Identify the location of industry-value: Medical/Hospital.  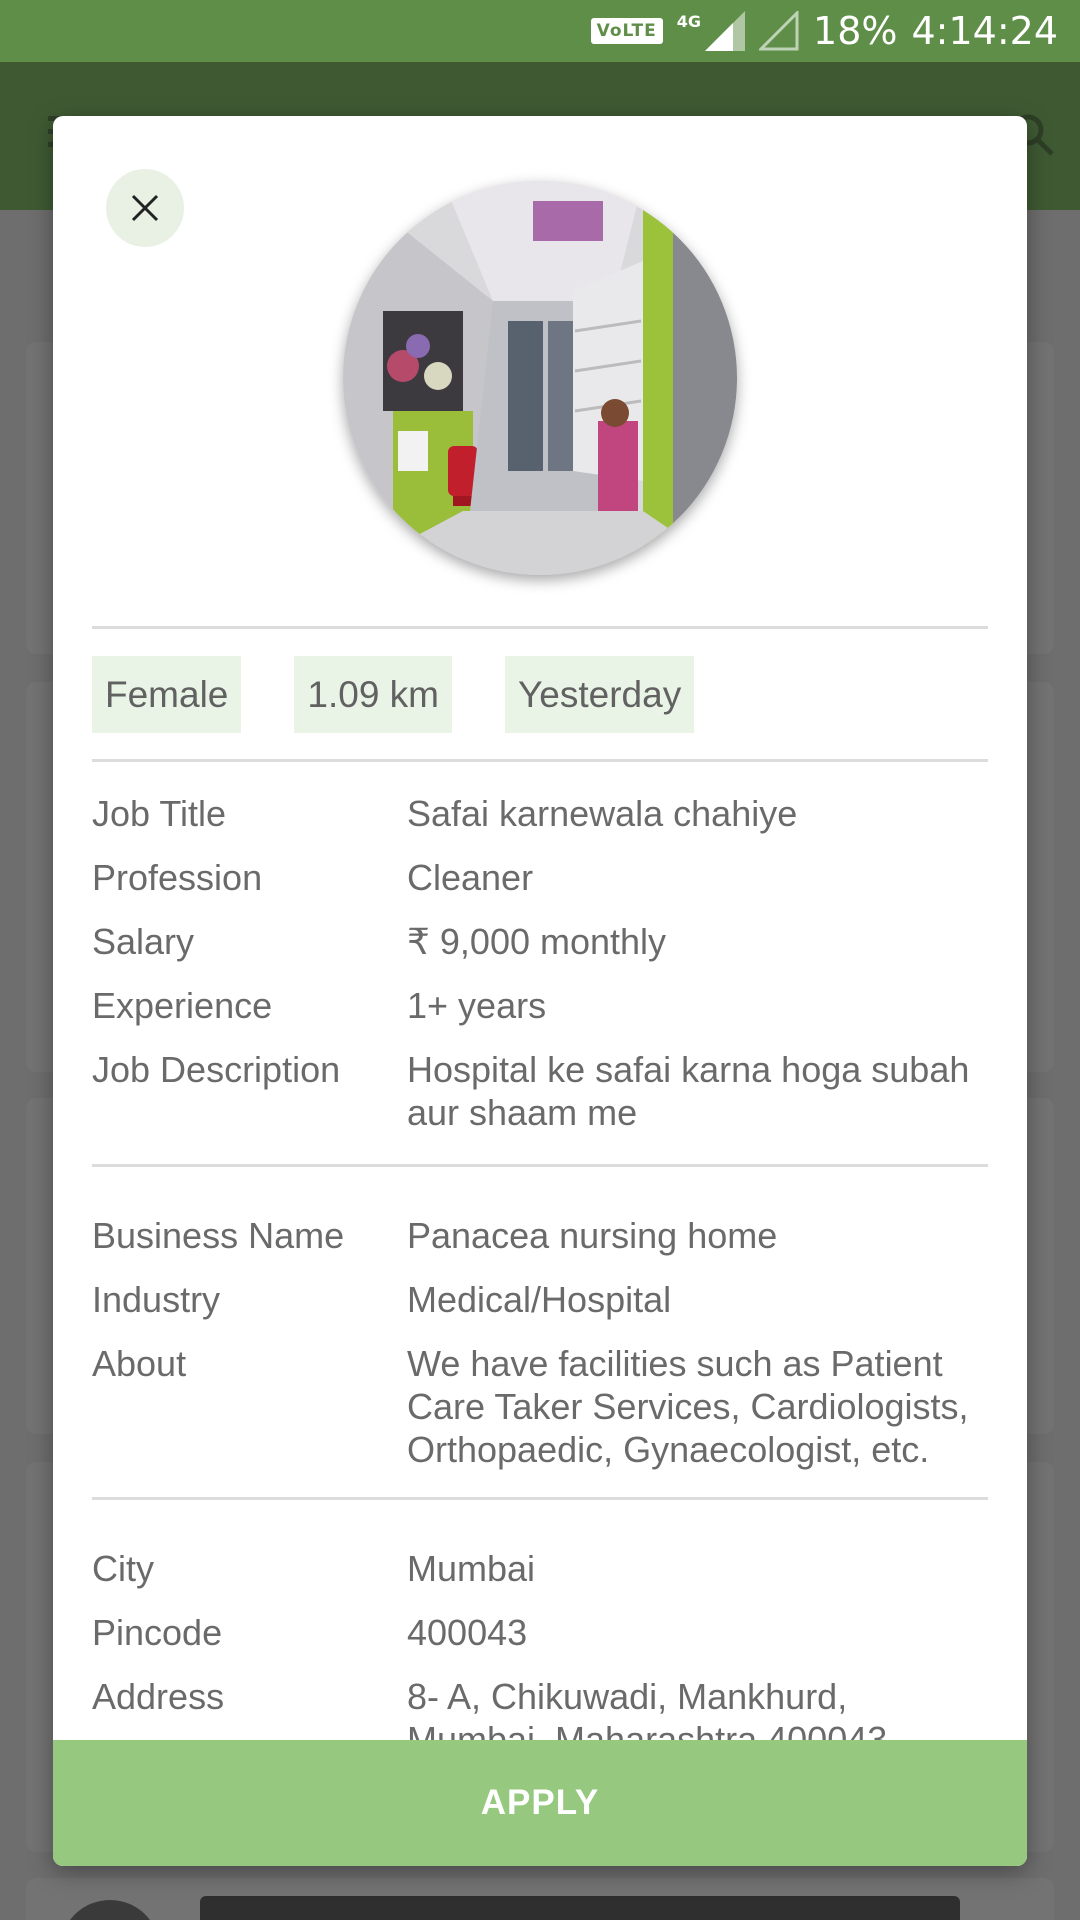
(539, 1299).